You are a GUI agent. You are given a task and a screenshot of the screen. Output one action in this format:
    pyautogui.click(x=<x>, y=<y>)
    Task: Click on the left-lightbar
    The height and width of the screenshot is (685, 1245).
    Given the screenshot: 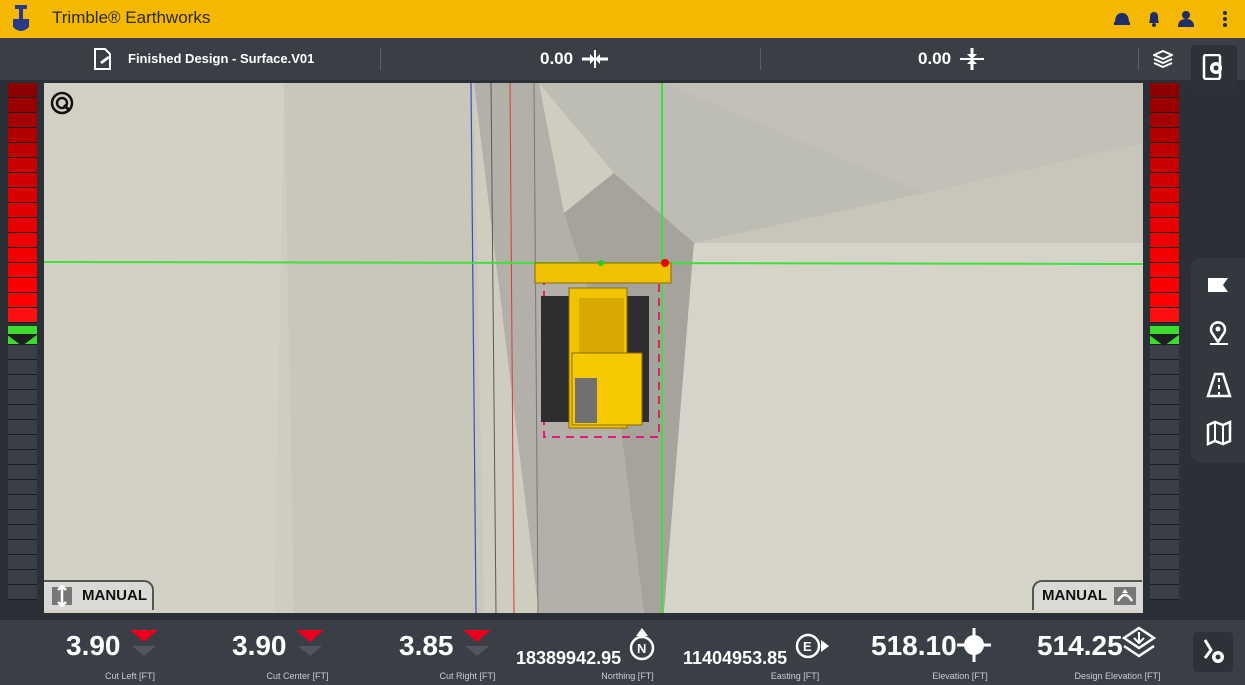 What is the action you would take?
    pyautogui.click(x=22, y=348)
    